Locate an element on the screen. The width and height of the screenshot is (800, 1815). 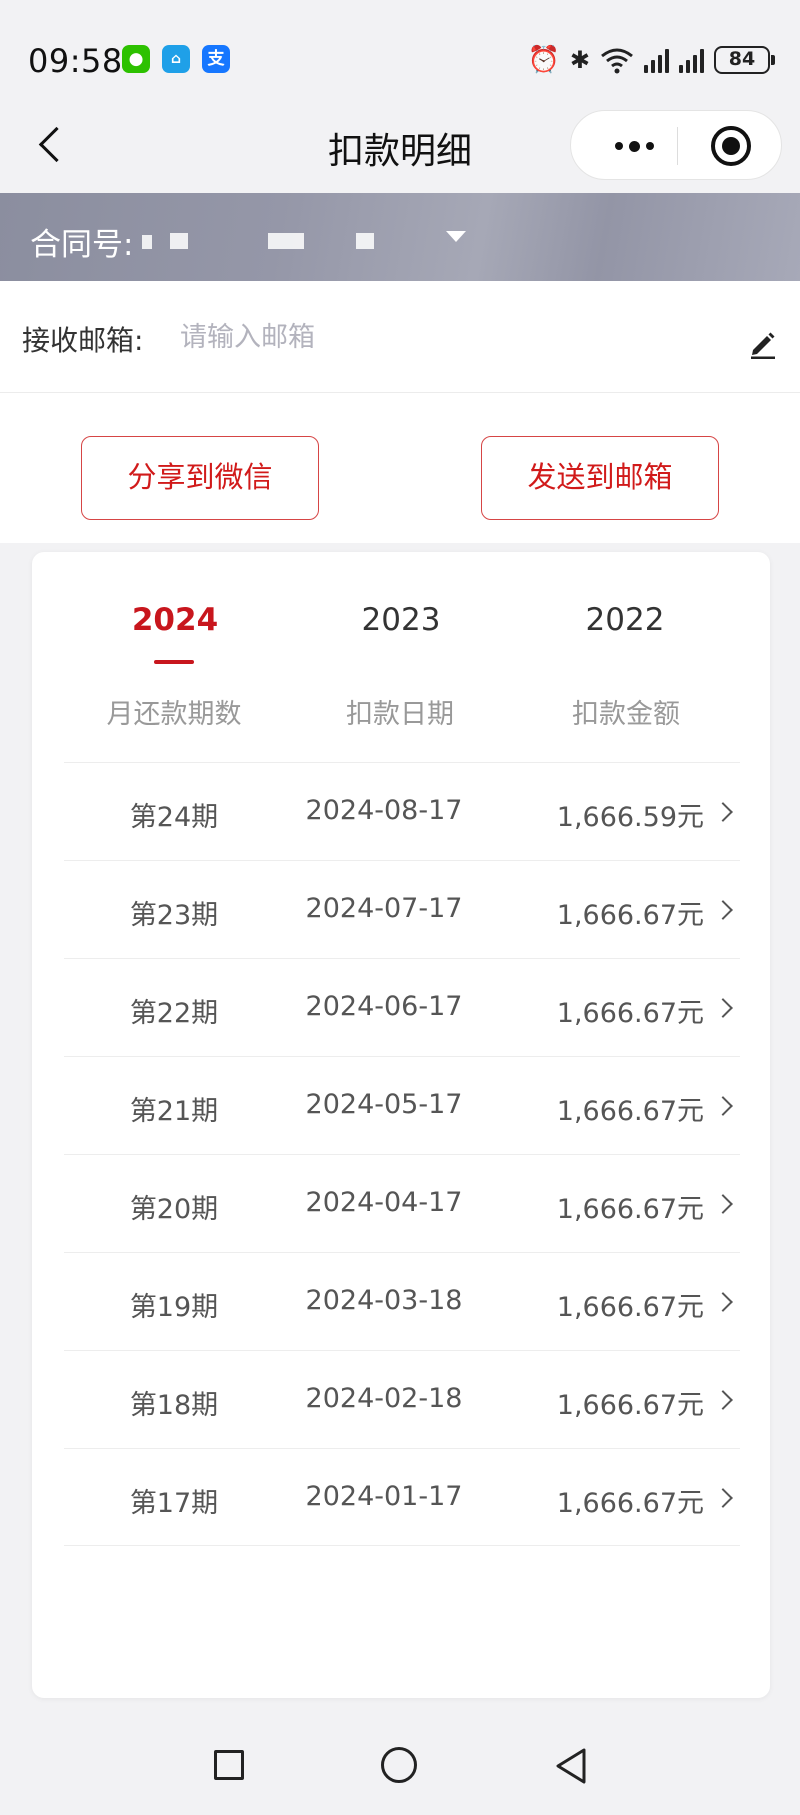
tab-2023: 2023 is located at coordinates (401, 620).